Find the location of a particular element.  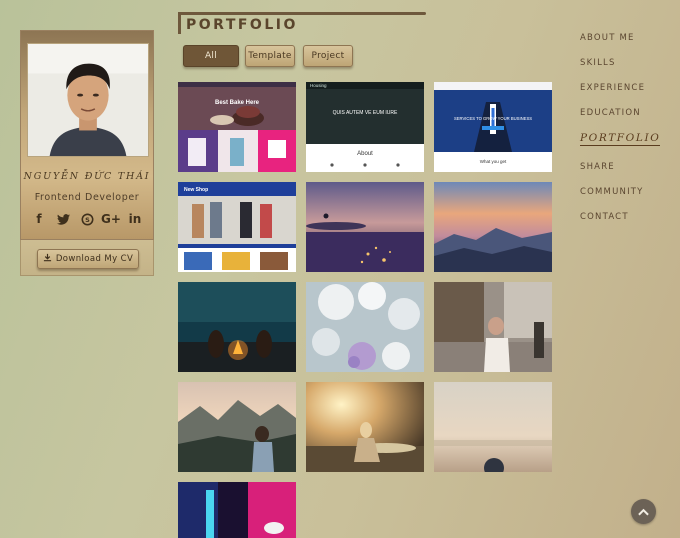

filter-template-button: Template is located at coordinates (270, 56).